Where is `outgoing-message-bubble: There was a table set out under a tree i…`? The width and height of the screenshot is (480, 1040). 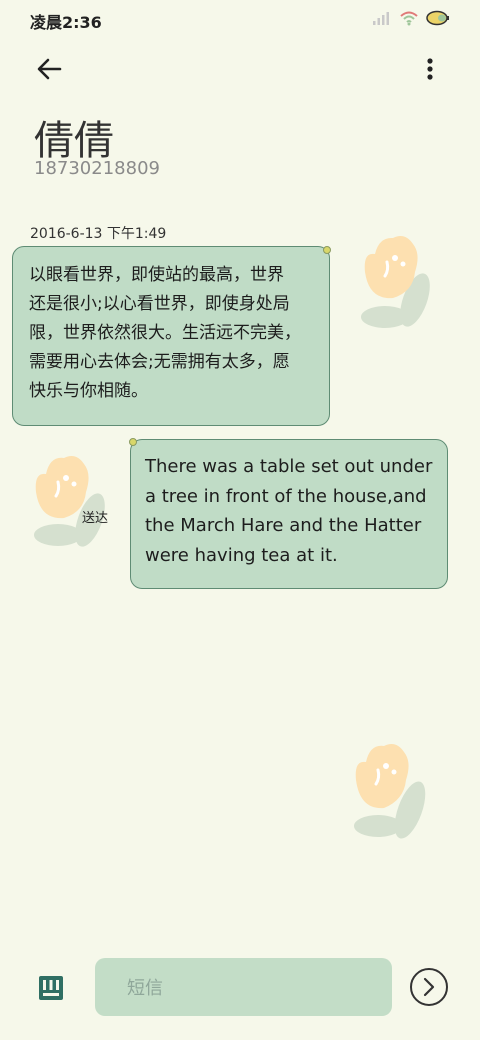 outgoing-message-bubble: There was a table set out under a tree i… is located at coordinates (289, 514).